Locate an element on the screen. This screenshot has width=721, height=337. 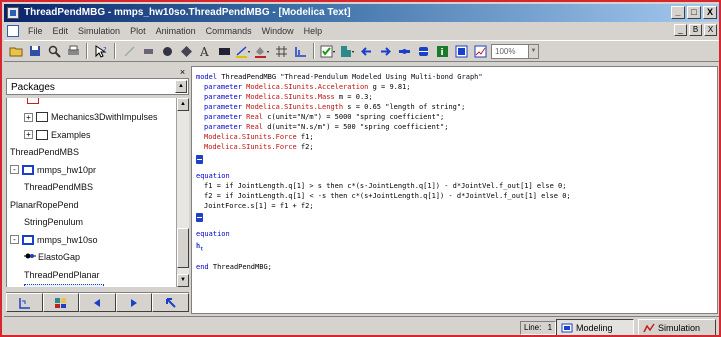
mdi-close-button: X is located at coordinates (710, 30).